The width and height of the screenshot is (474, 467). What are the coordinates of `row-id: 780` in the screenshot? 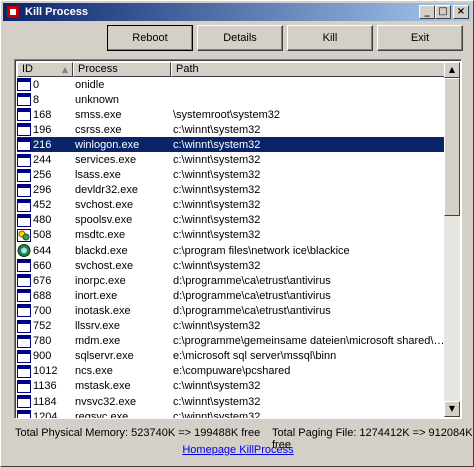 It's located at (42, 341).